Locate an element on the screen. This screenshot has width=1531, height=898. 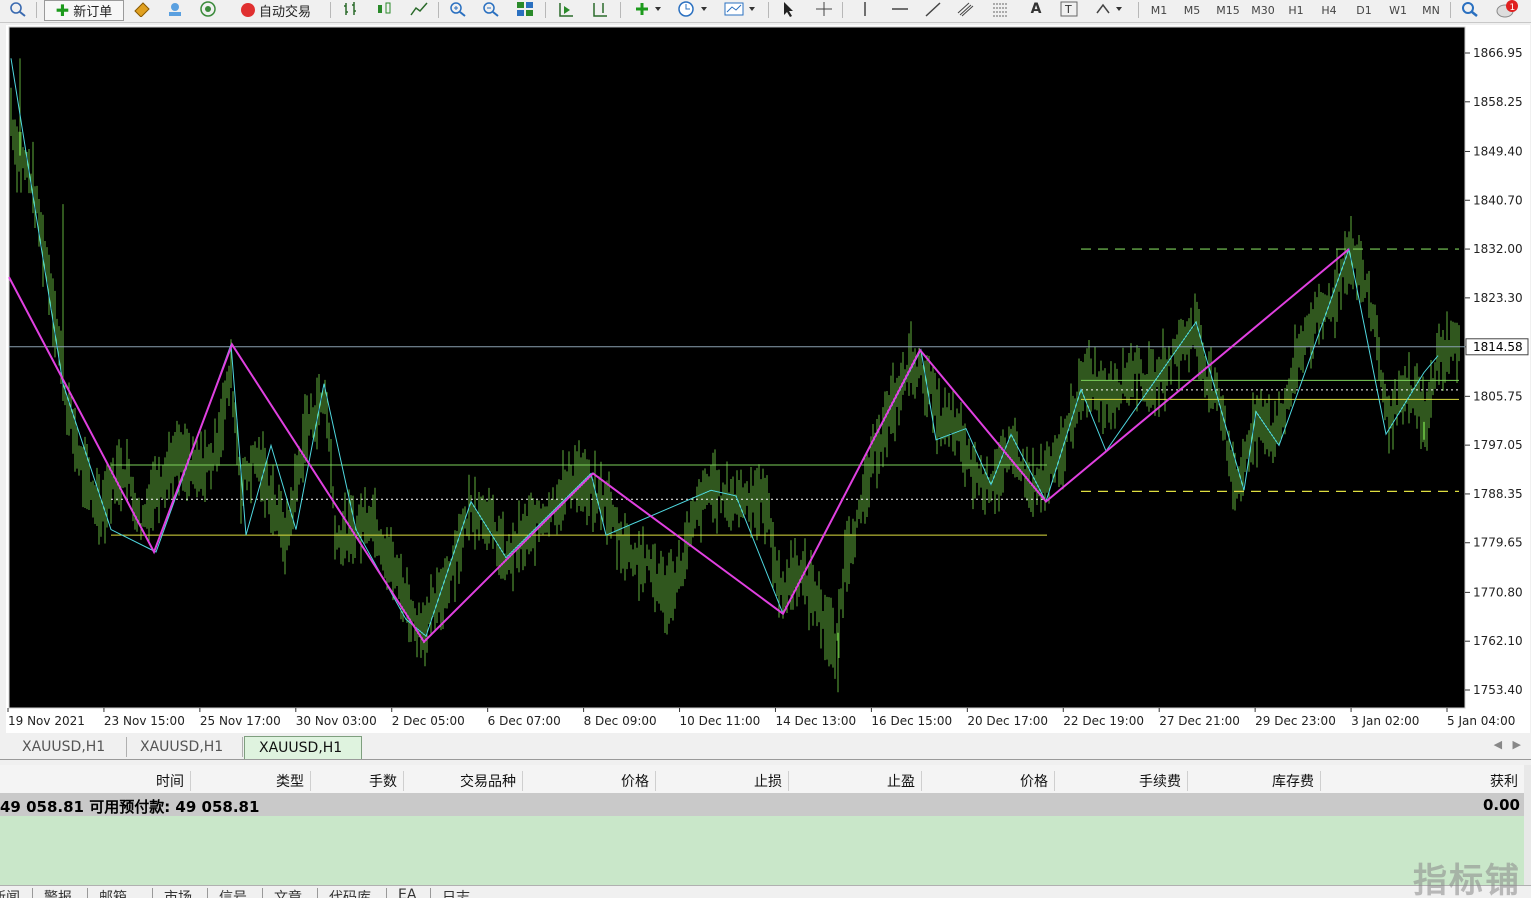
arrows-dropdown is located at coordinates (1110, 9).